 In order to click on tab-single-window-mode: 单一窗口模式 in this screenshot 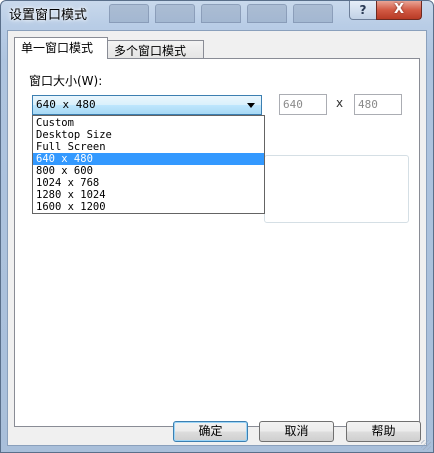, I will do `click(61, 48)`.